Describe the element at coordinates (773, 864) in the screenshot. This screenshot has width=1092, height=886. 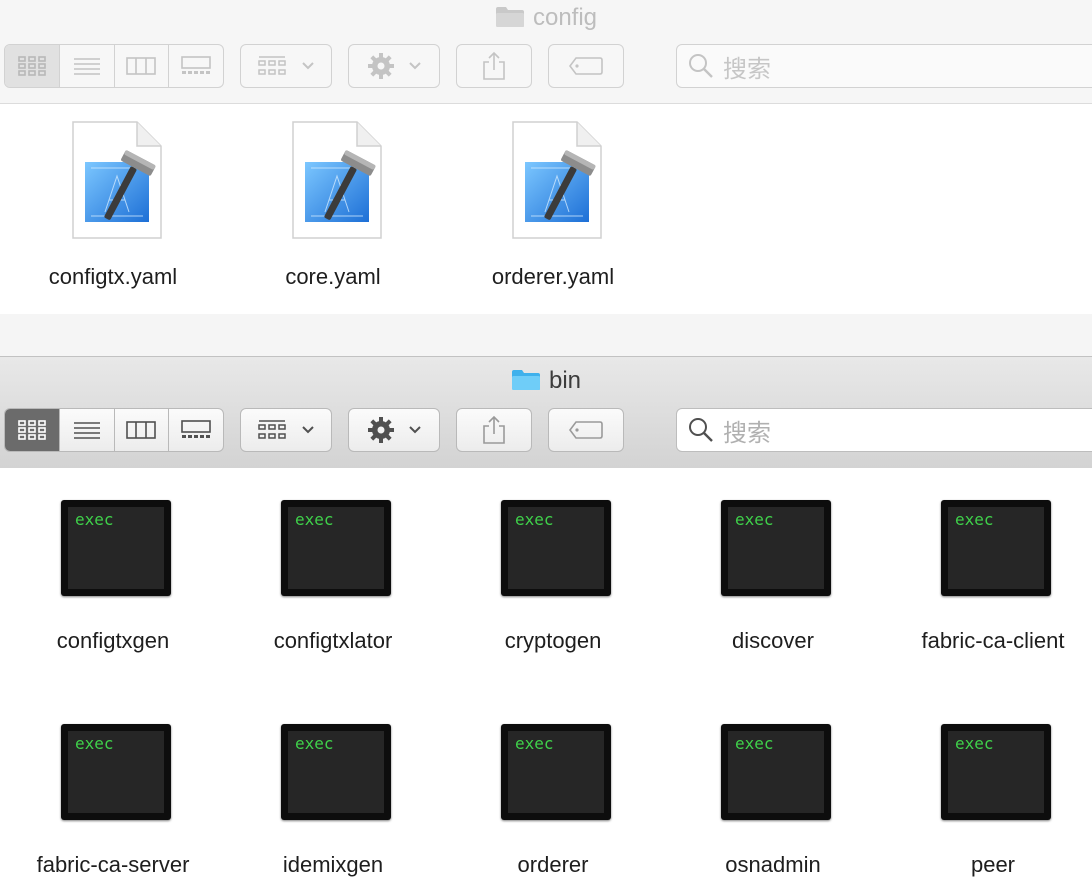
I see `file-name: osnadmin` at that location.